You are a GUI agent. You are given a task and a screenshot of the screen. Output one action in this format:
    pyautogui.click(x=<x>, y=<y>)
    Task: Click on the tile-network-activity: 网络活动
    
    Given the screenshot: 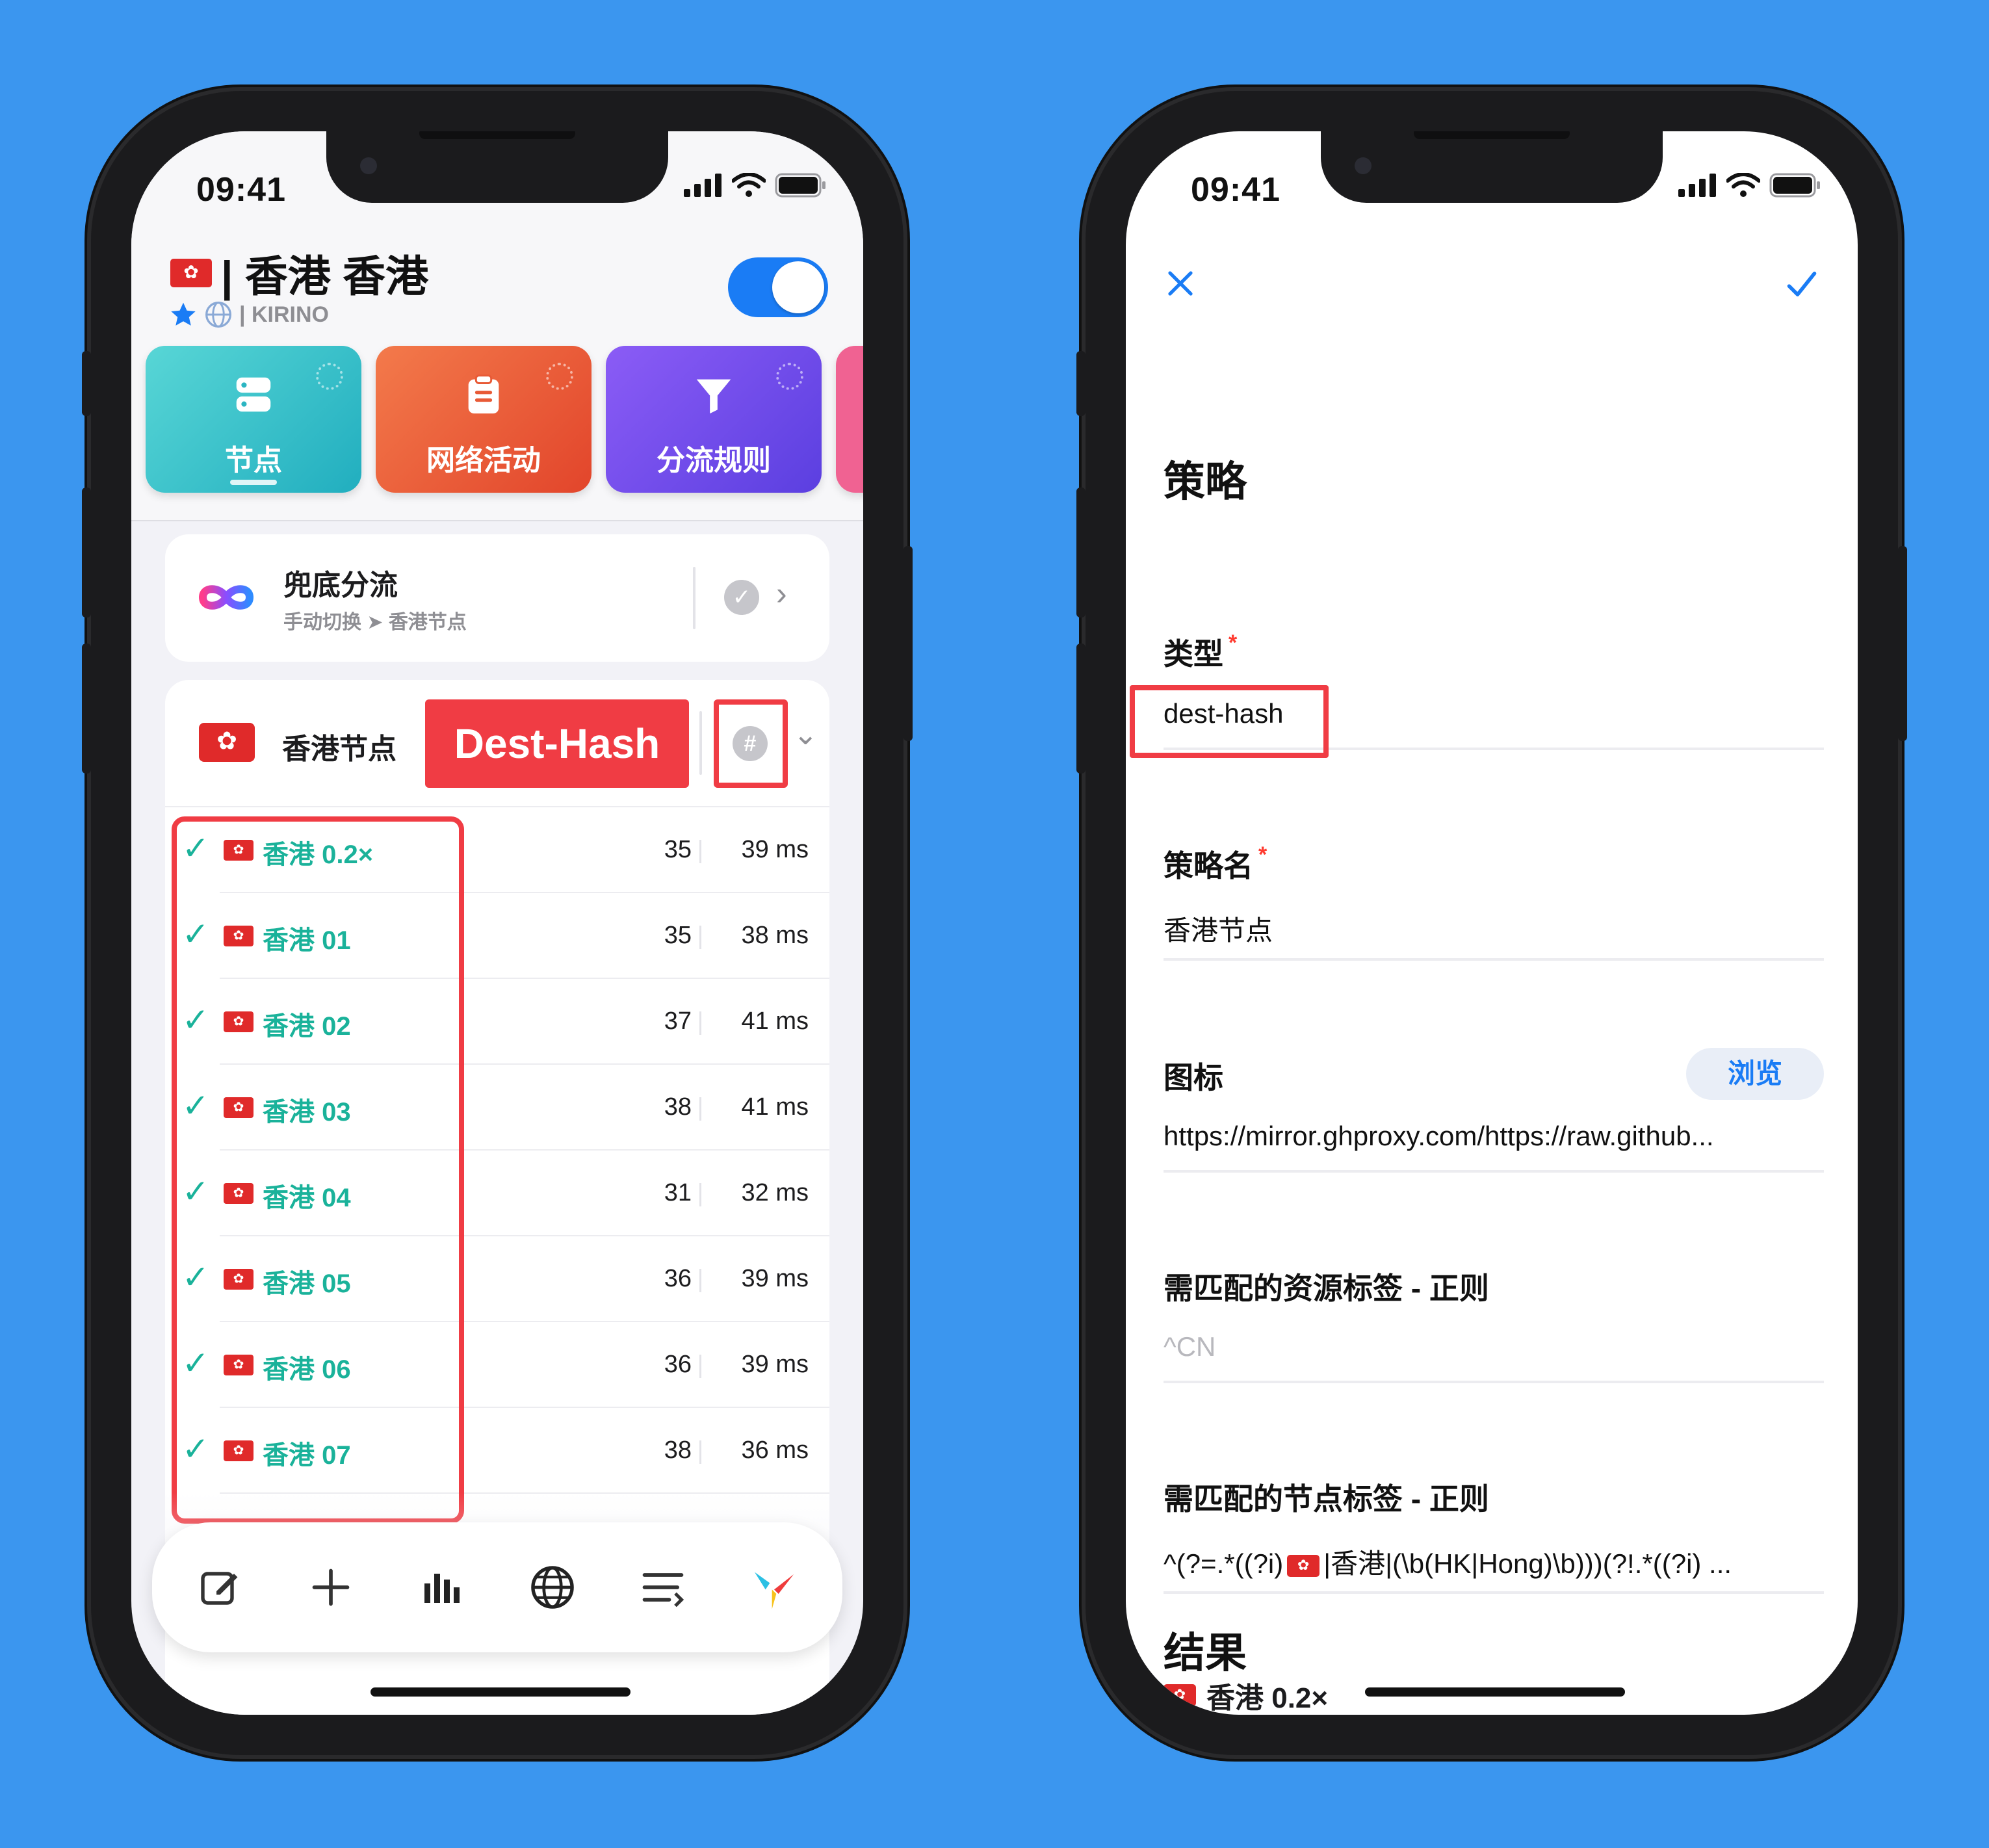 What is the action you would take?
    pyautogui.click(x=484, y=419)
    